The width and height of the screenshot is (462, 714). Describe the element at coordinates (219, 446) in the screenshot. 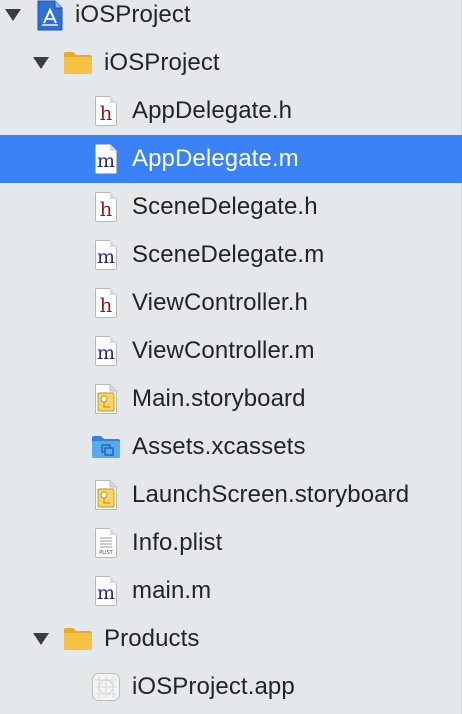

I see `tree-row-label: Assets.xcassets` at that location.